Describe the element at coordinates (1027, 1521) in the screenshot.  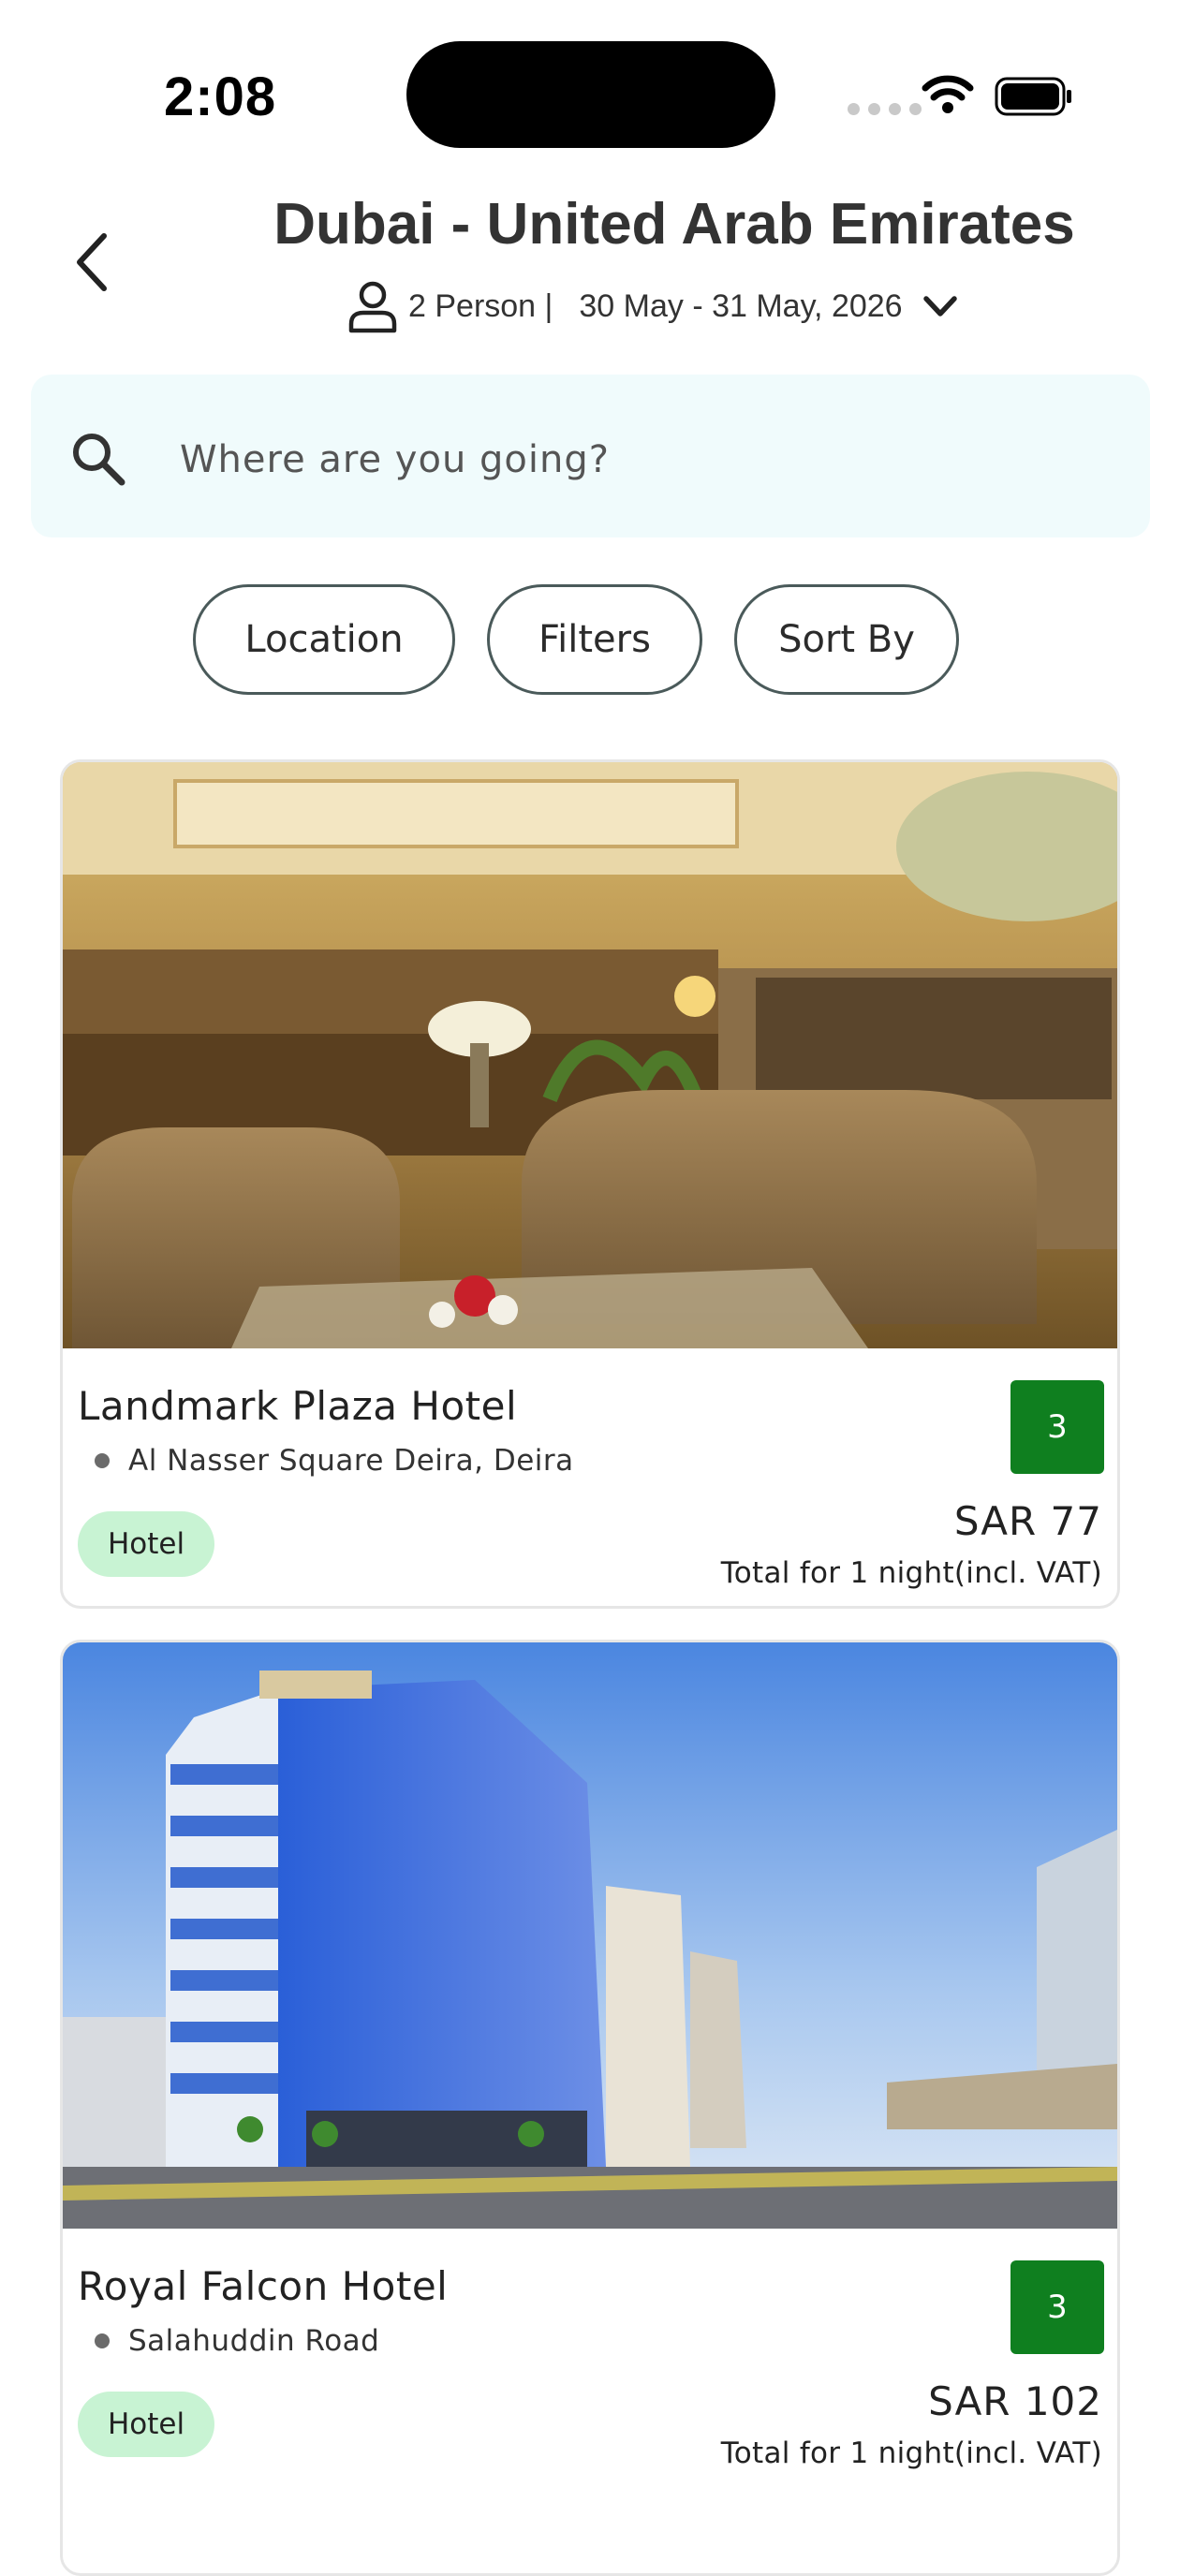
I see `hotel-price: SAR 77` at that location.